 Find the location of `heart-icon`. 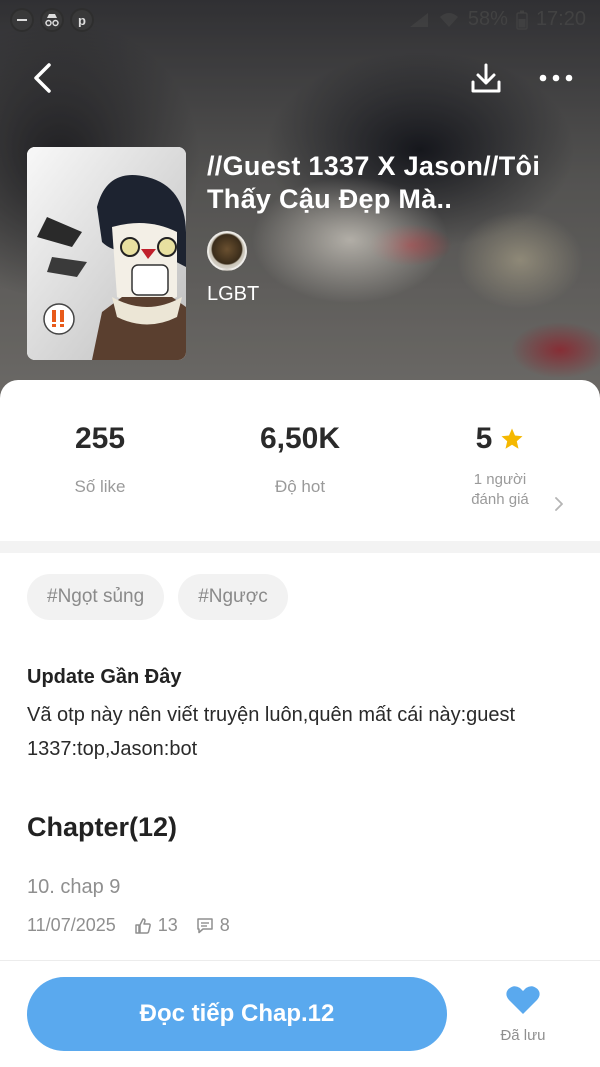

heart-icon is located at coordinates (523, 1000).